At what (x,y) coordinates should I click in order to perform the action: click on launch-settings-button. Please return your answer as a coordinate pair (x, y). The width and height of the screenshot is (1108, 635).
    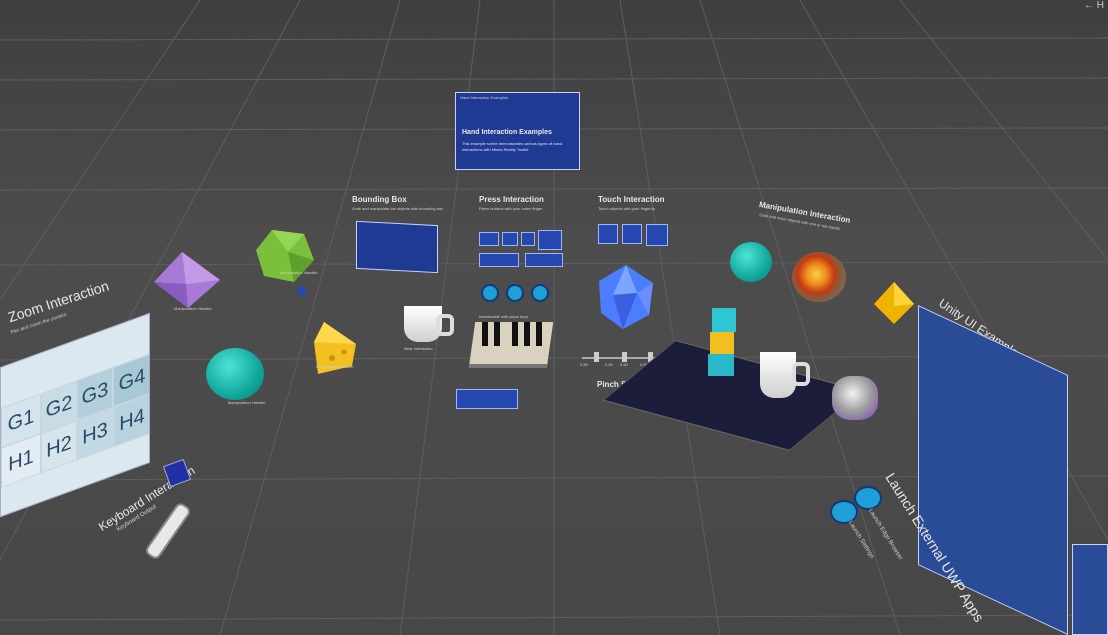
    Looking at the image, I should click on (844, 512).